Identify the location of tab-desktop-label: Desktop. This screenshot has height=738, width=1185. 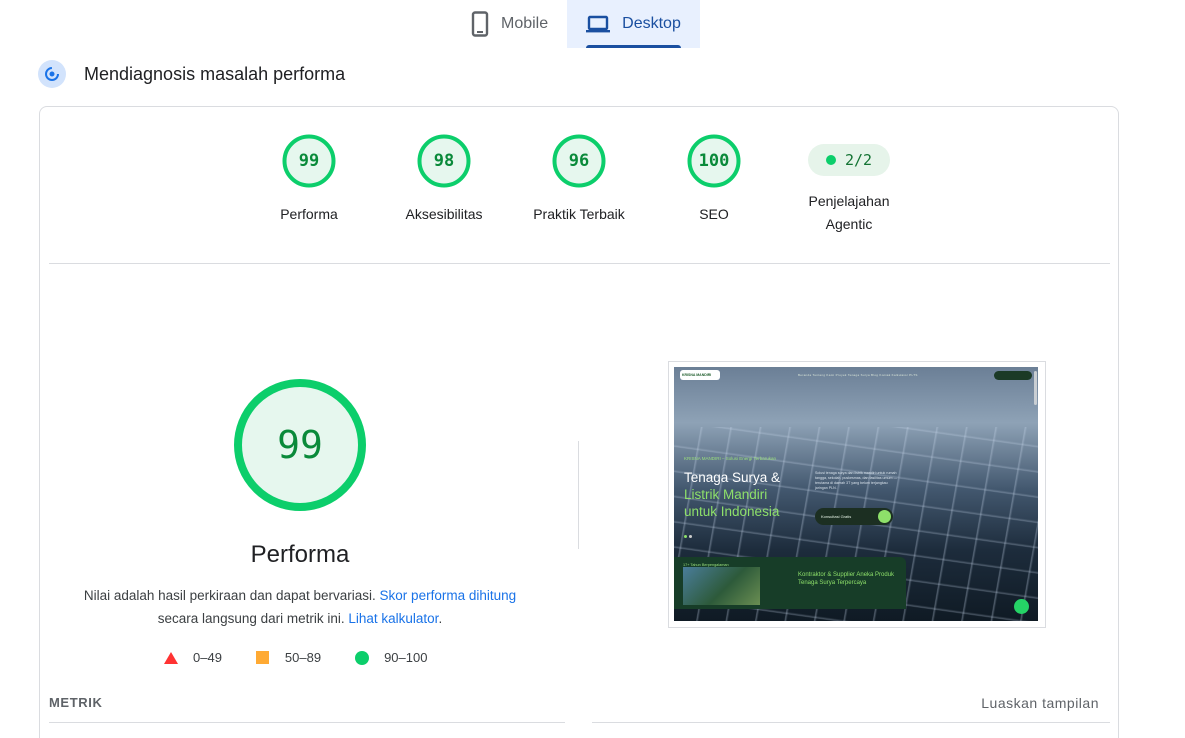
(651, 23).